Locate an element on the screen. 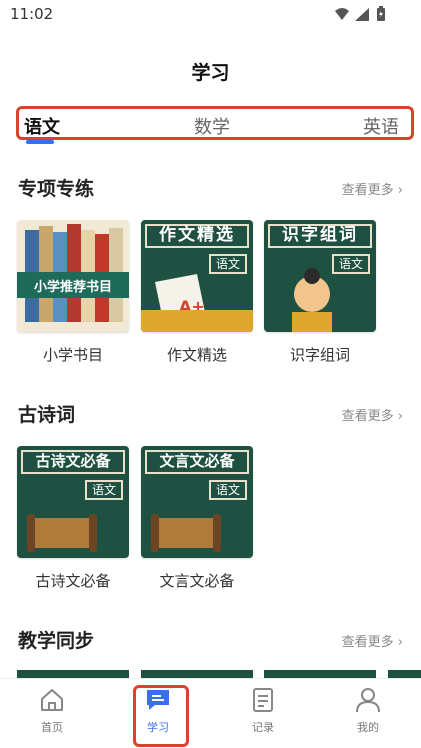  nav-label: 首页 is located at coordinates (52, 727).